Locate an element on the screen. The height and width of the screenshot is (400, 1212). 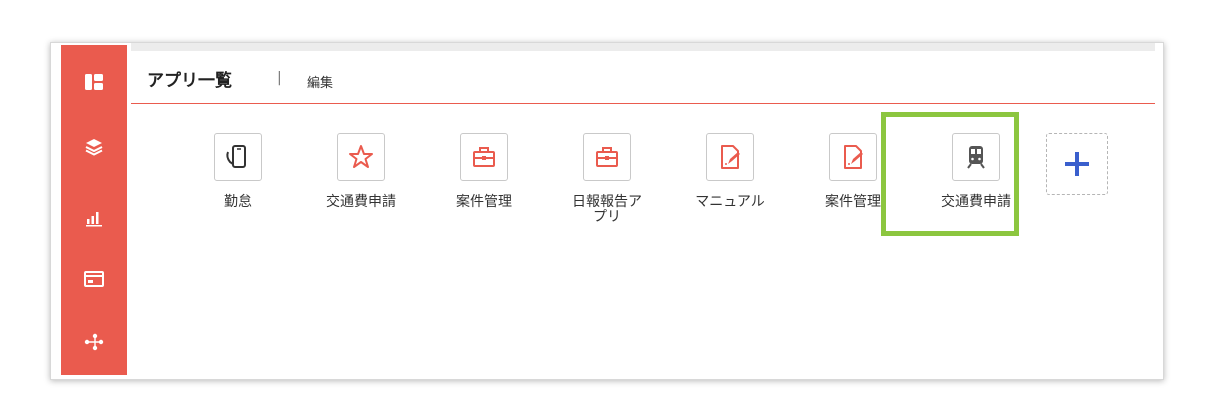
app-tile-project: 案件管理 is located at coordinates (484, 171).